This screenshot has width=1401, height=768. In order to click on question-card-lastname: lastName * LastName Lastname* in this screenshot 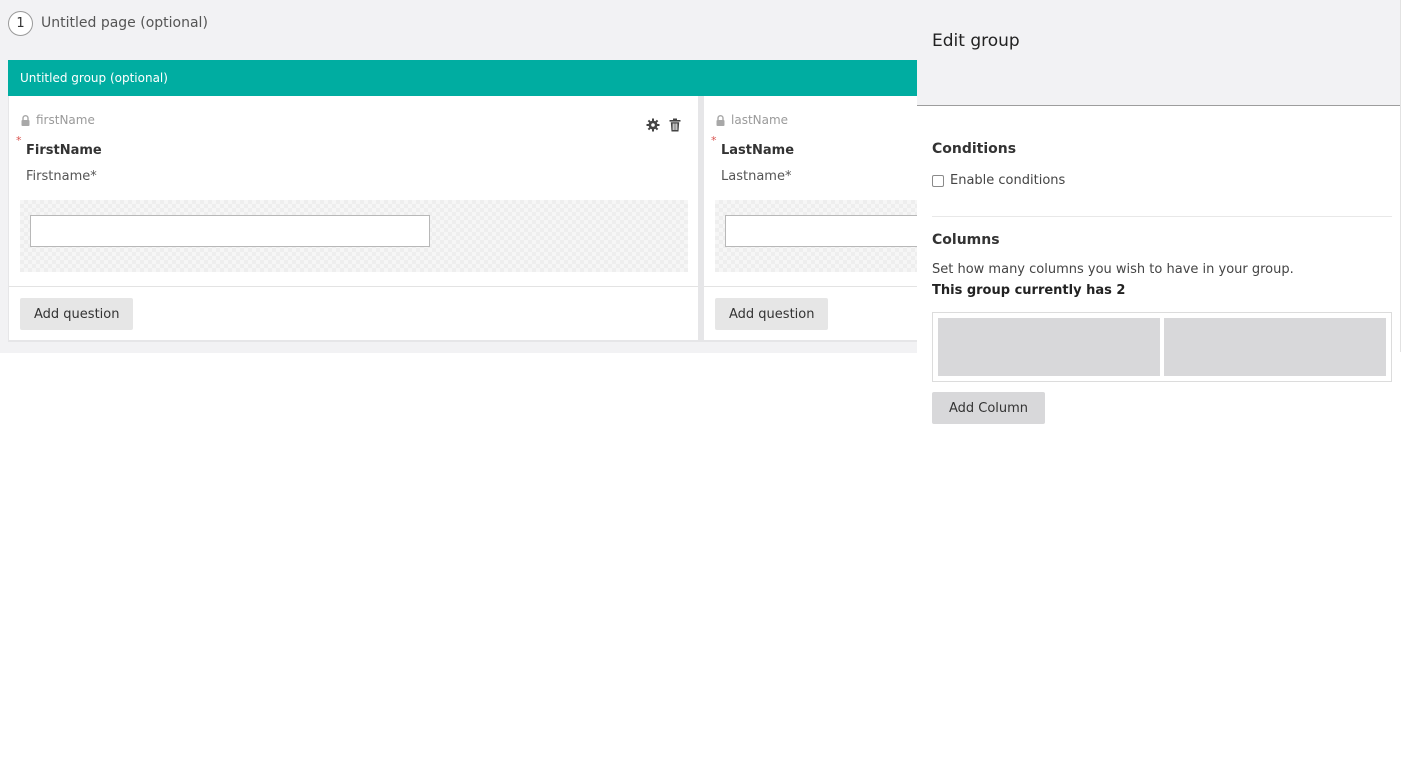, I will do `click(810, 191)`.